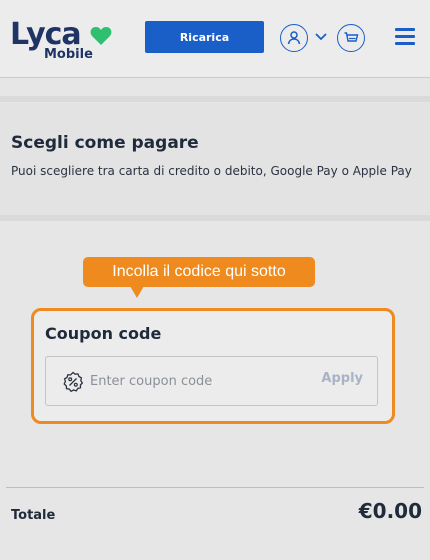  I want to click on apply-button: Apply, so click(342, 378).